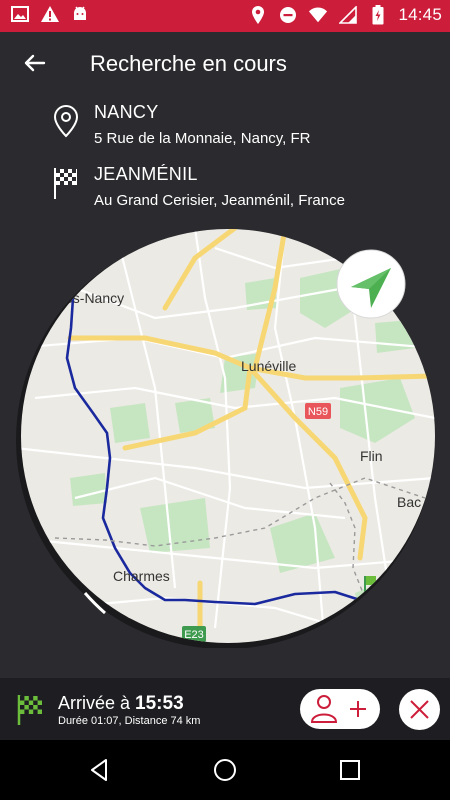  Describe the element at coordinates (159, 703) in the screenshot. I see `arrival-time: 15:53` at that location.